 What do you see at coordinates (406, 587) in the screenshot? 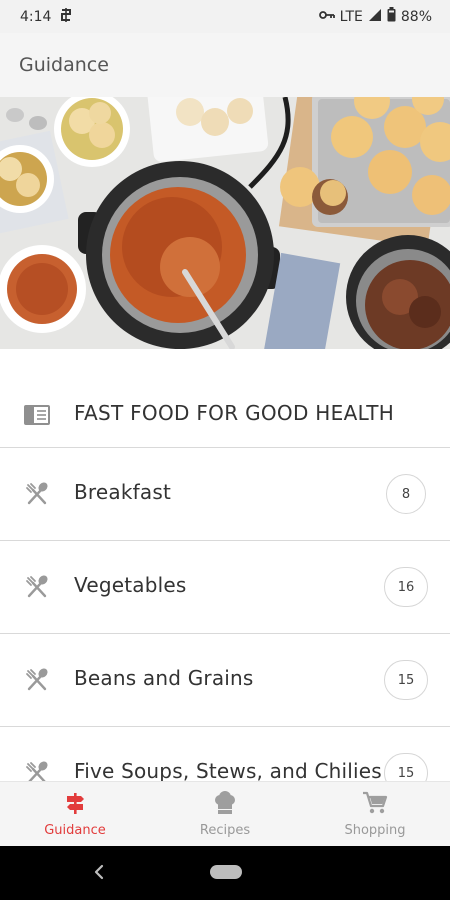
I see `recipe-count-badge: 16` at bounding box center [406, 587].